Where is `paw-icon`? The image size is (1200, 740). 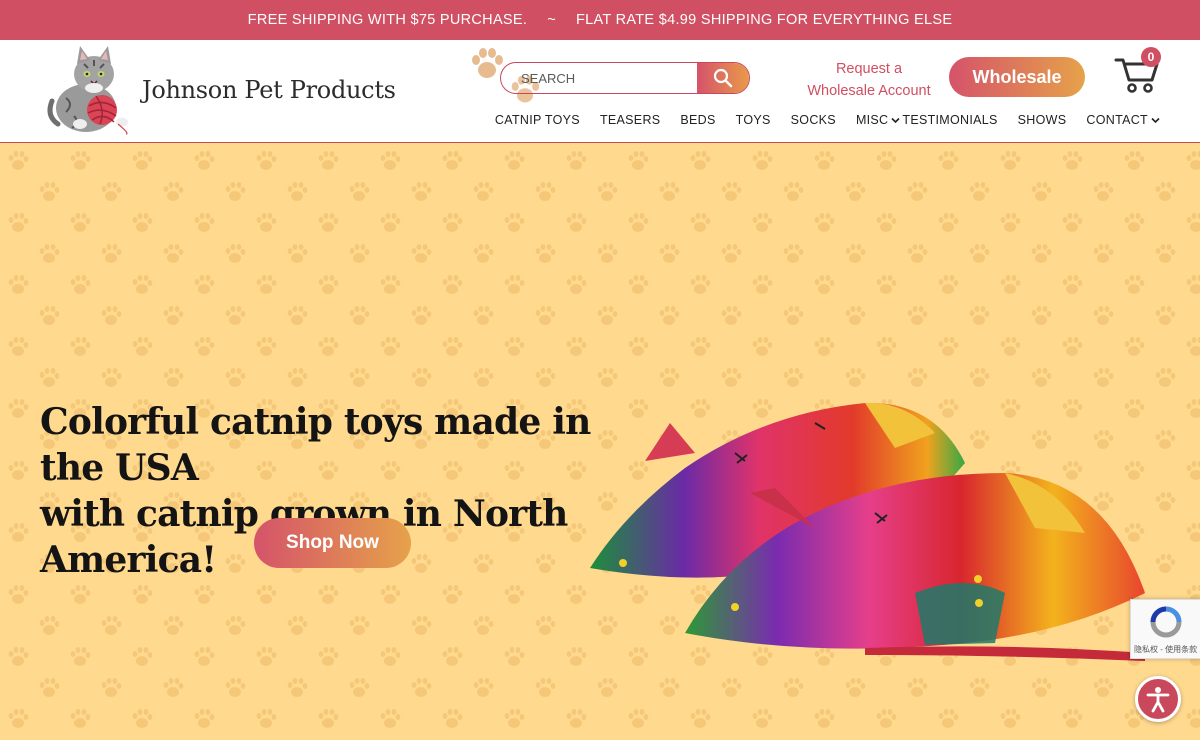
paw-icon is located at coordinates (487, 63).